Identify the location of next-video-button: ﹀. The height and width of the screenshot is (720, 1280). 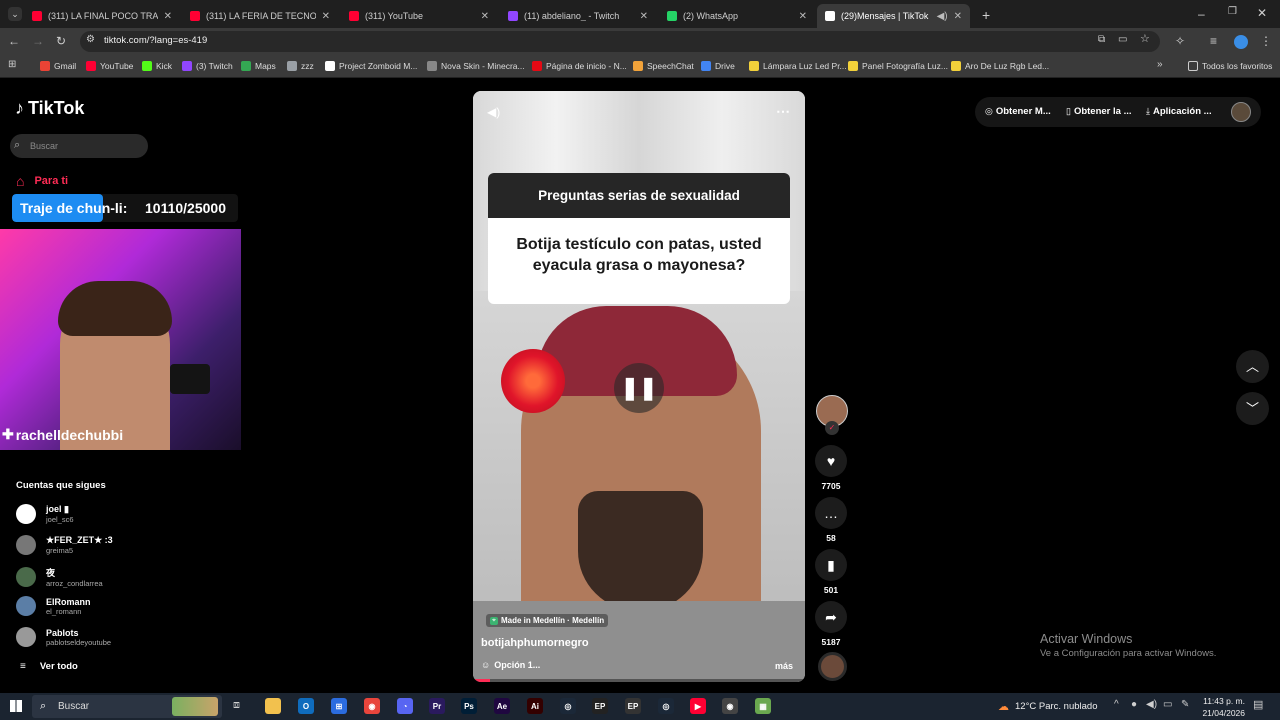
(1252, 408).